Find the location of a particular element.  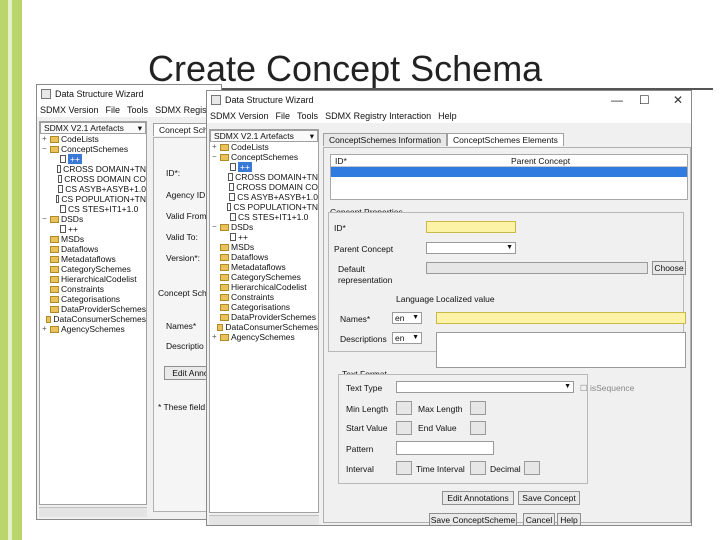

menu-sdmx-registry: SDMX Registr is located at coordinates (183, 110).